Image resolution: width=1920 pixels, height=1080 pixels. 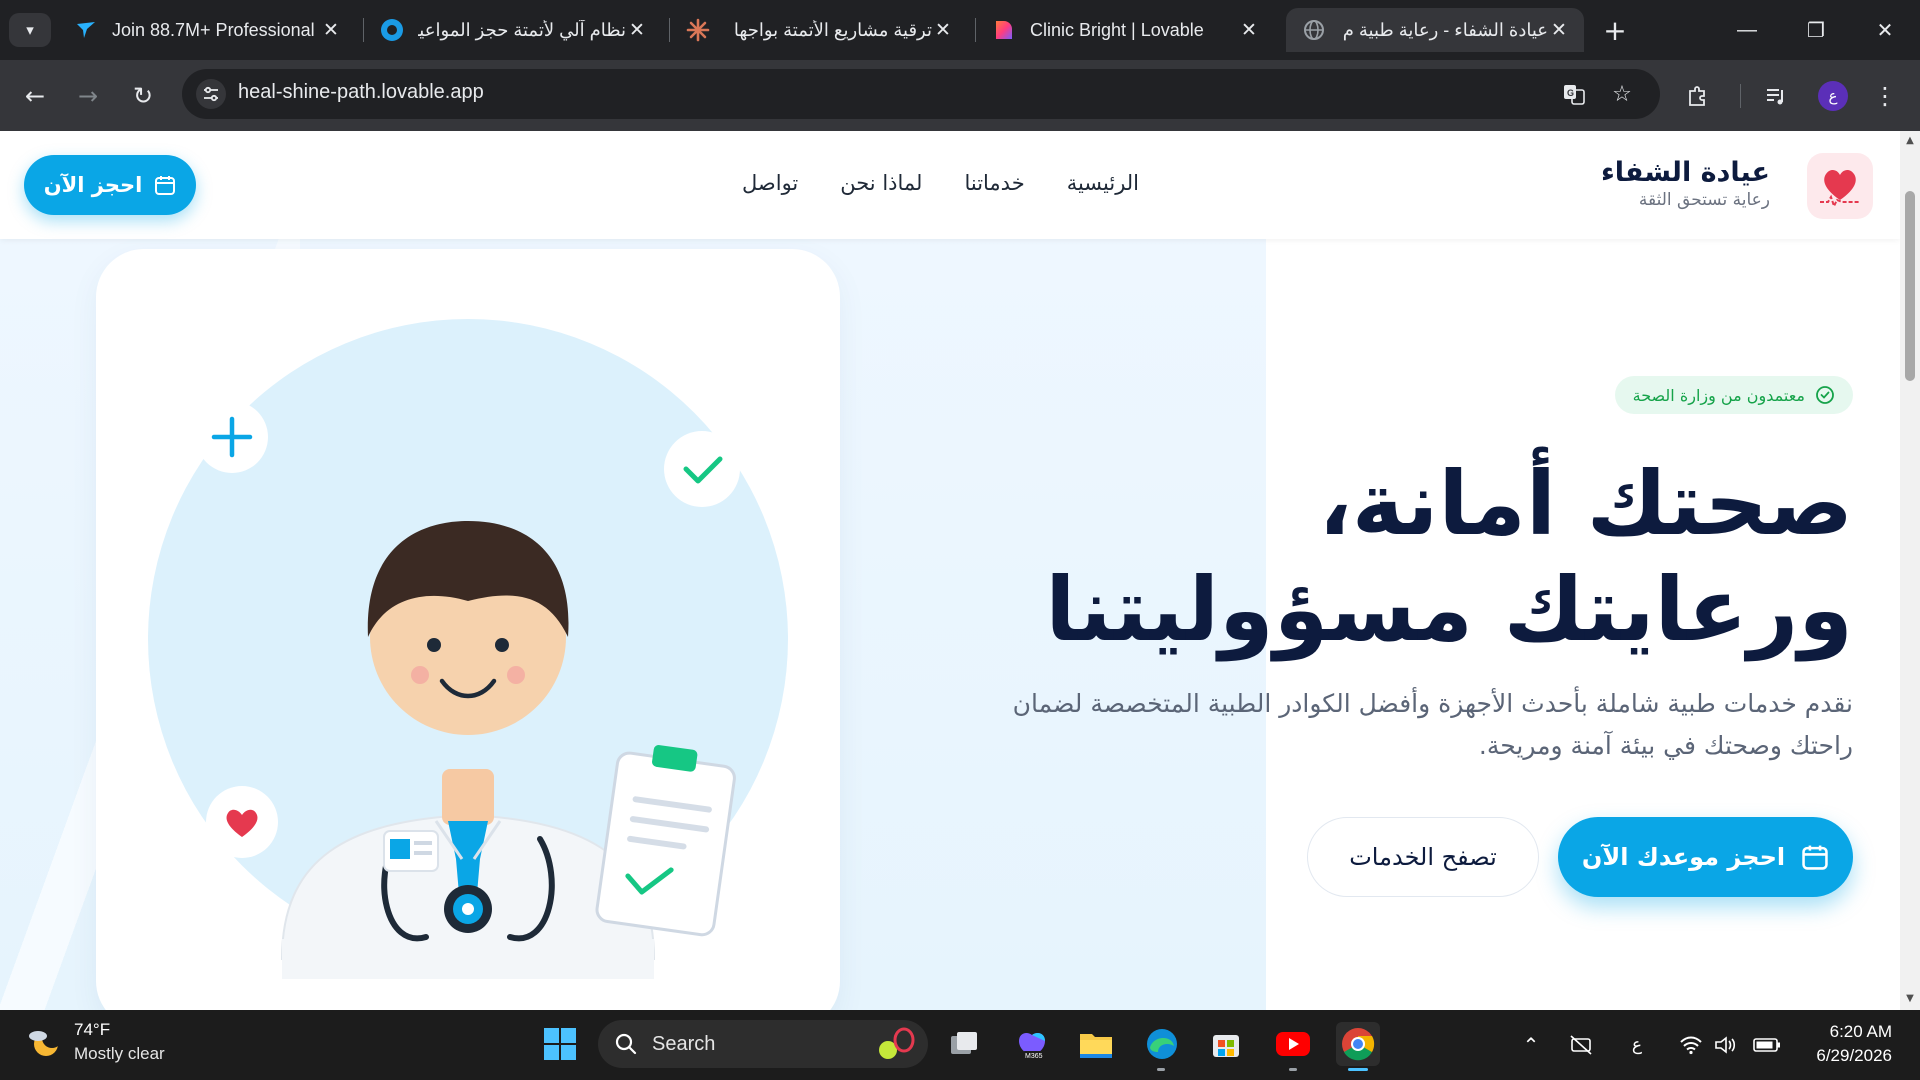 What do you see at coordinates (1103, 183) in the screenshot?
I see `nav-item-home: الرئيسية` at bounding box center [1103, 183].